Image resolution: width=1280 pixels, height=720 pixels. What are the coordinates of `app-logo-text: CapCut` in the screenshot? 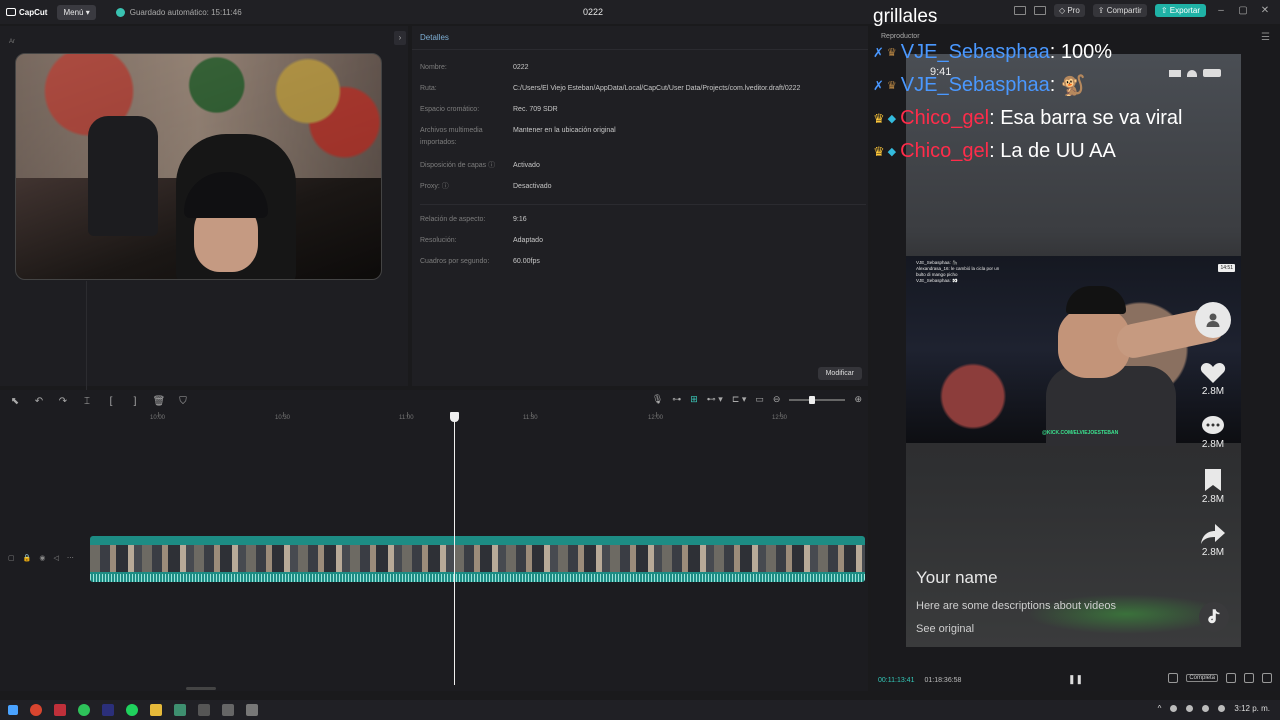 It's located at (33, 12).